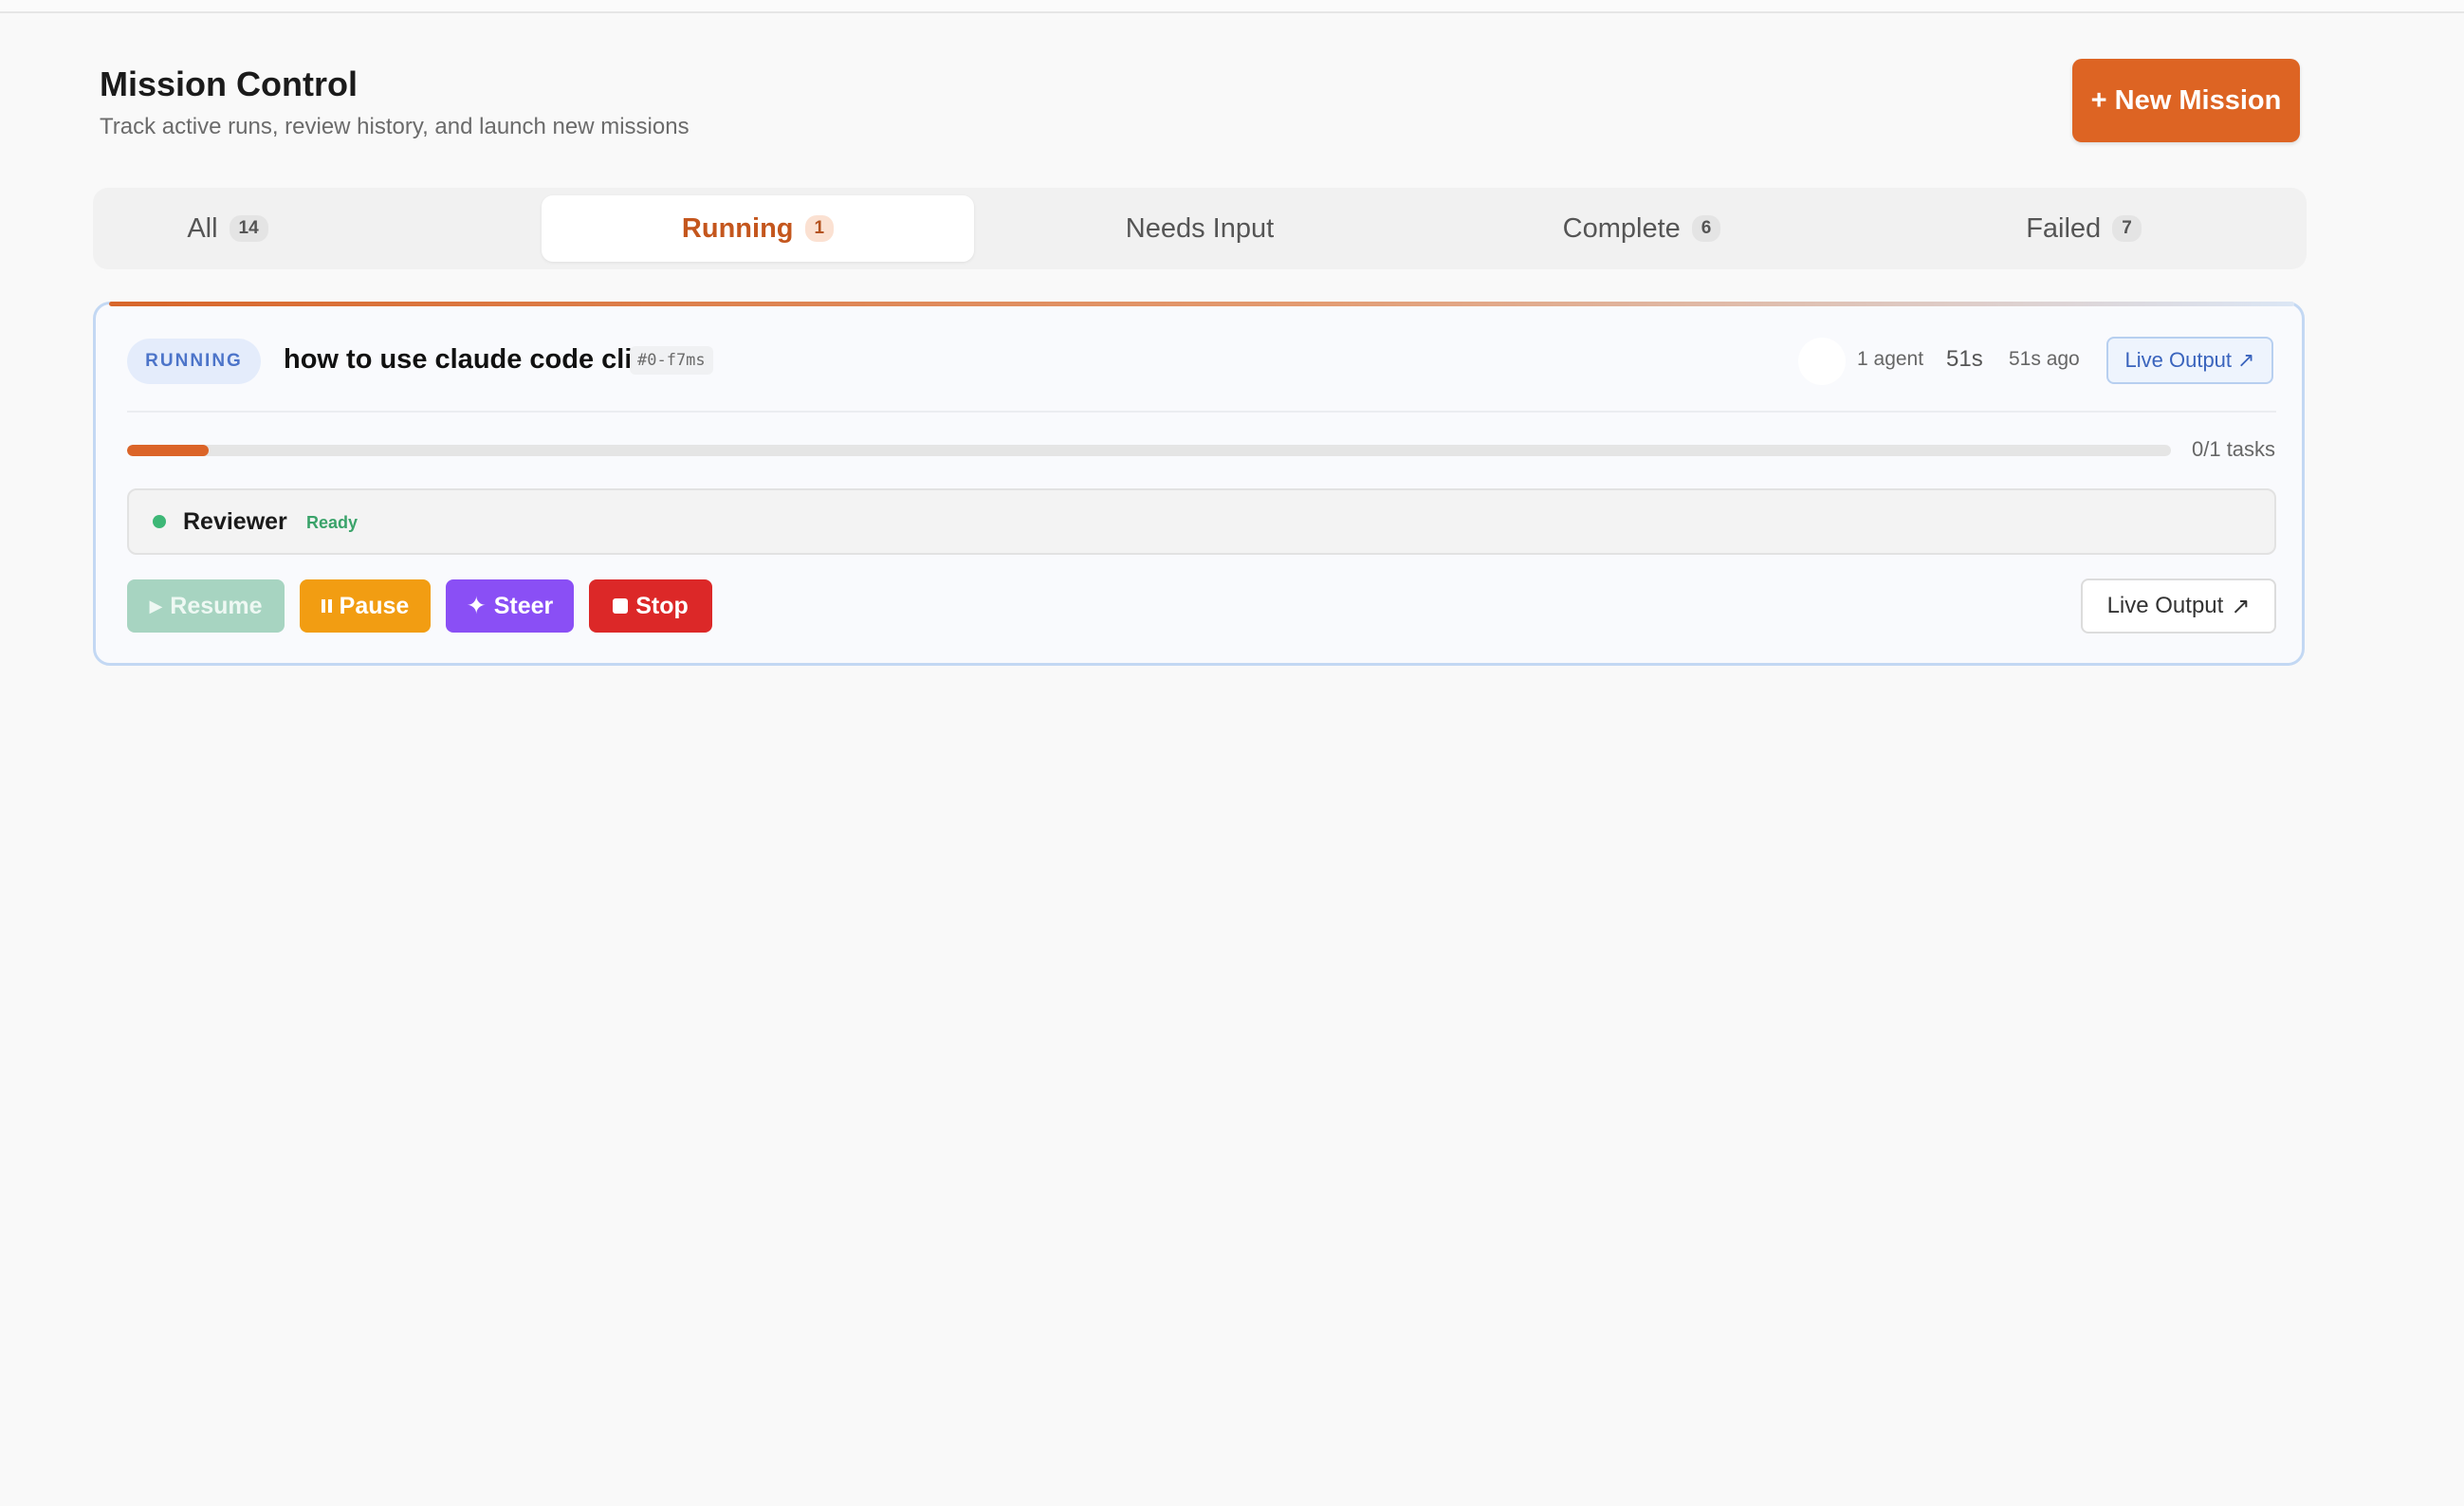 Image resolution: width=2464 pixels, height=1506 pixels. I want to click on tab-count-badge: 6, so click(1706, 228).